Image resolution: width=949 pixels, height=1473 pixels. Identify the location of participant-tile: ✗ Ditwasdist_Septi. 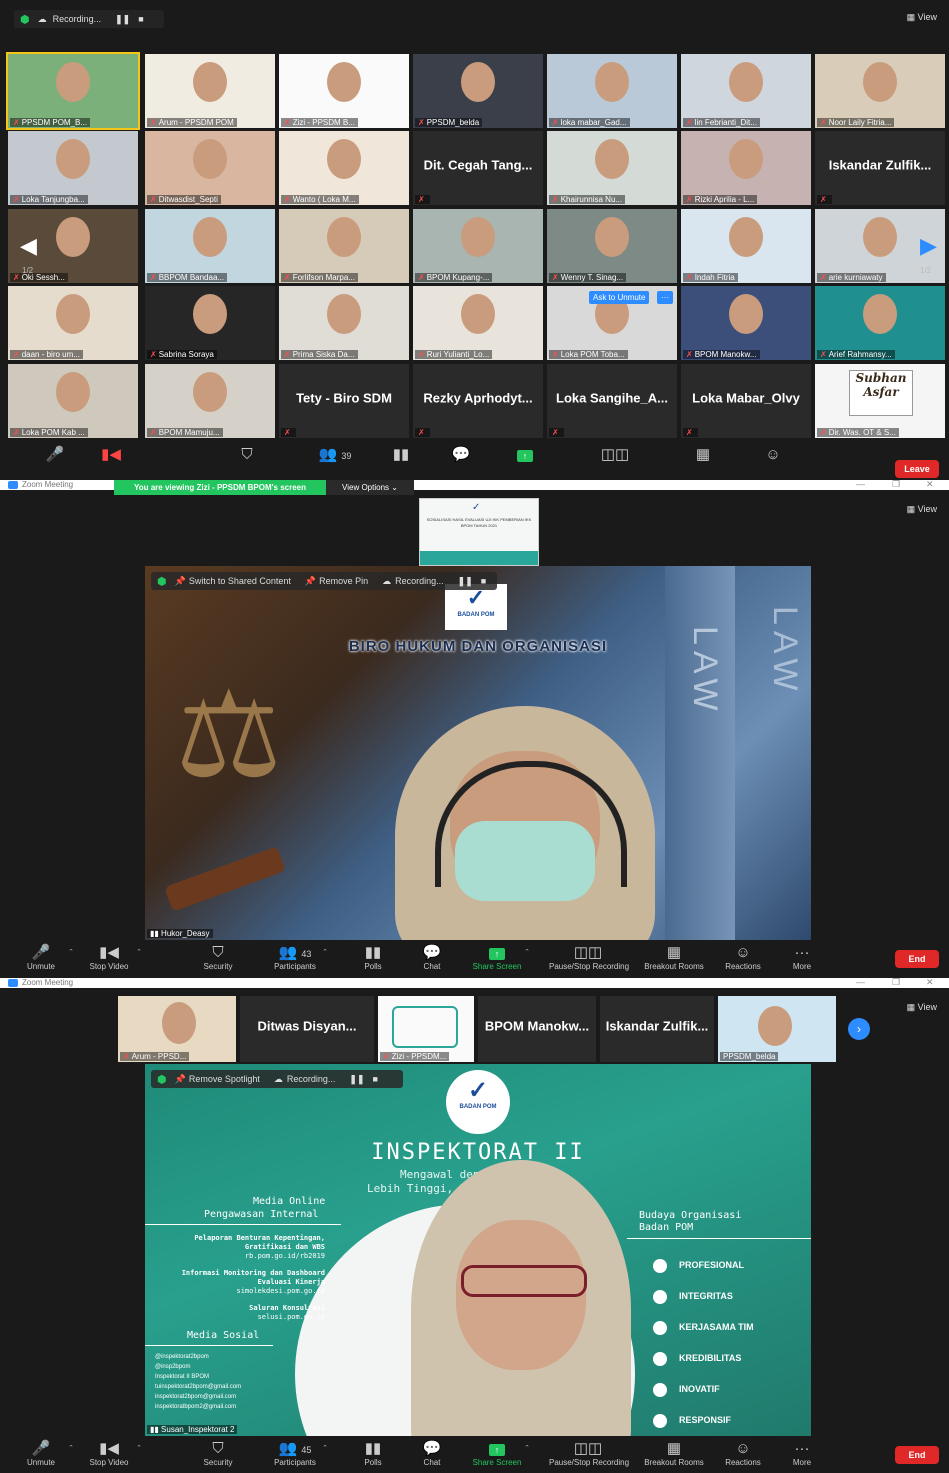
(210, 168).